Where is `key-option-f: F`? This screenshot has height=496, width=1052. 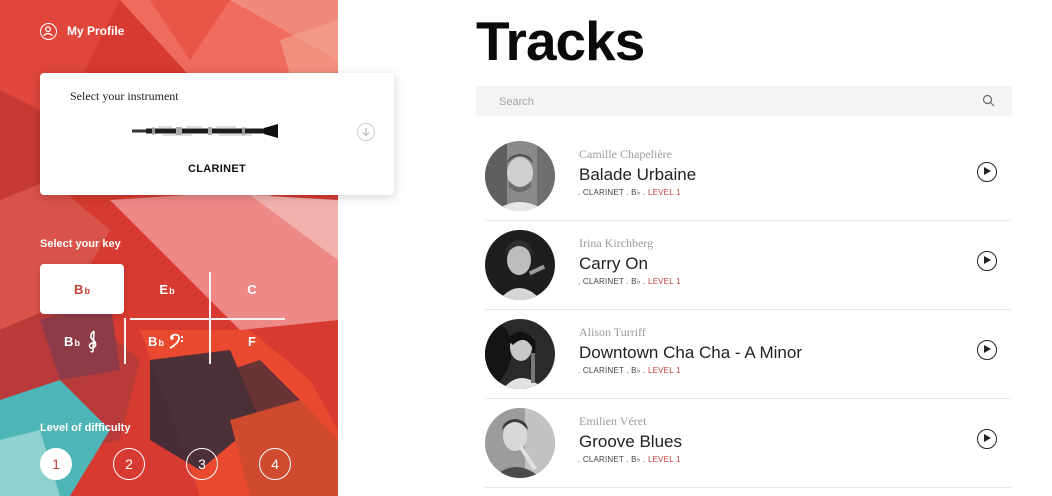 key-option-f: F is located at coordinates (252, 341).